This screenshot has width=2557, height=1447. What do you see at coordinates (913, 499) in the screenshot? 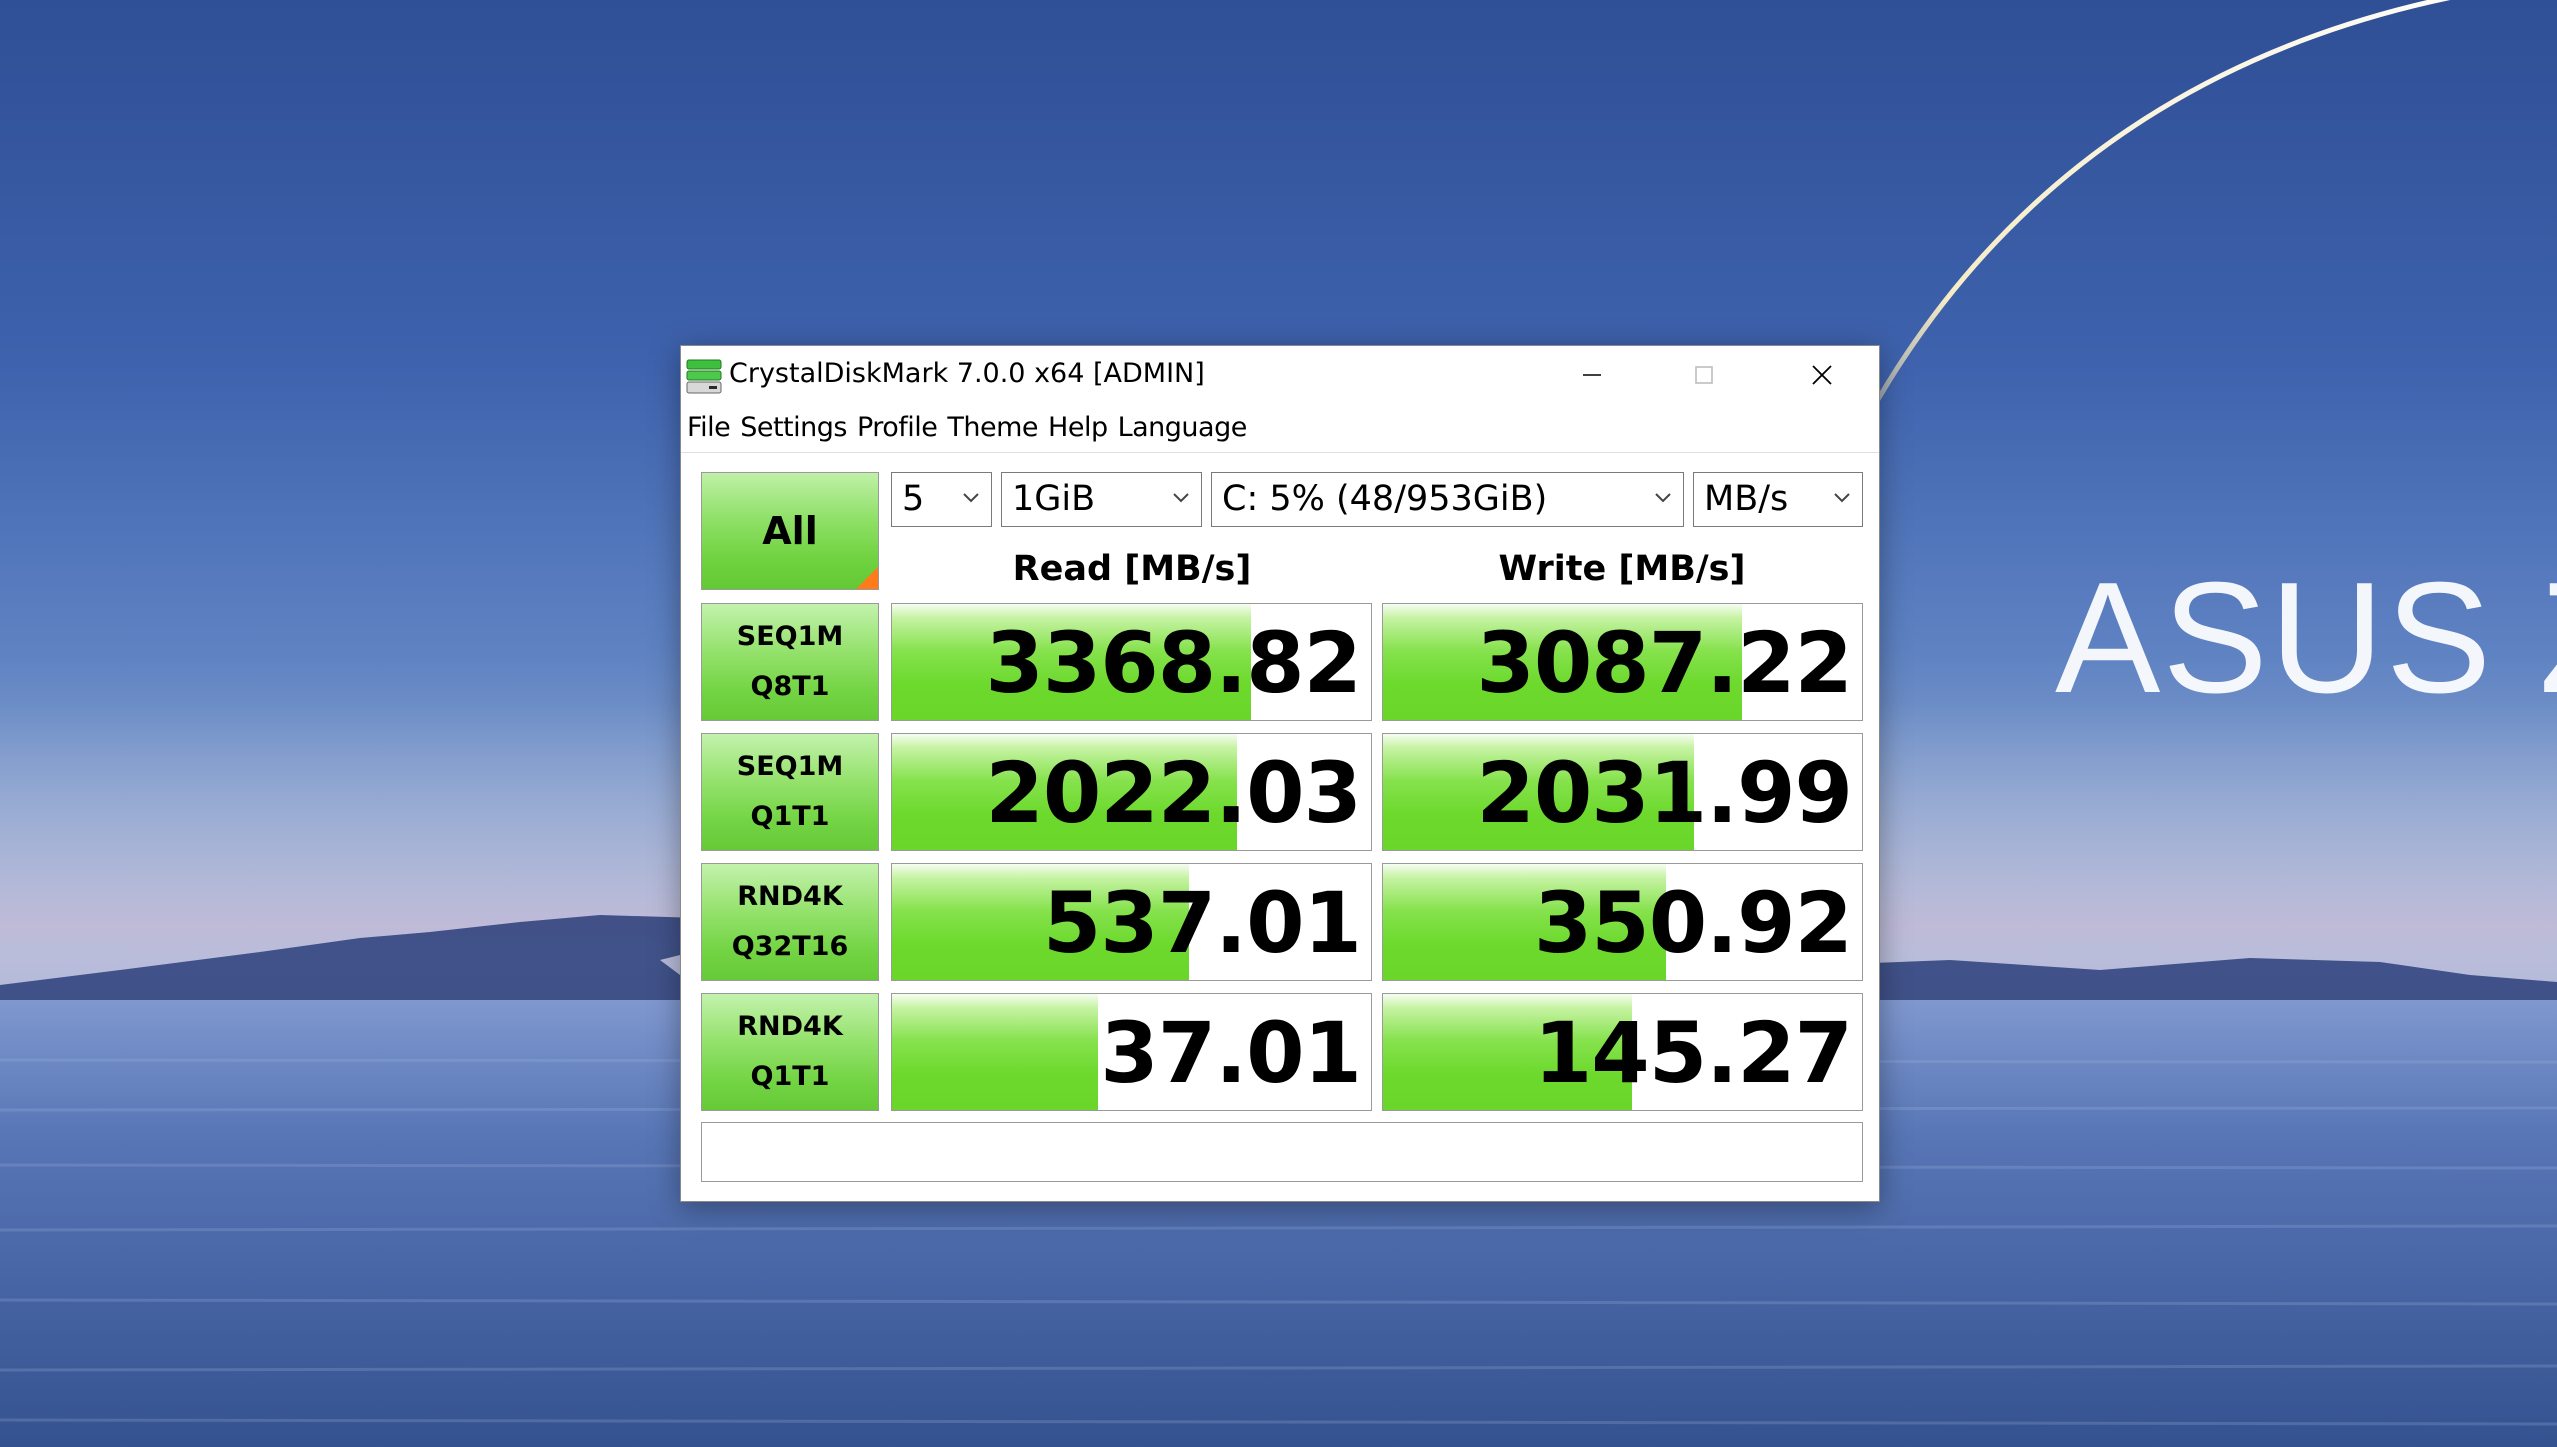
I see `test-count-value: 5` at bounding box center [913, 499].